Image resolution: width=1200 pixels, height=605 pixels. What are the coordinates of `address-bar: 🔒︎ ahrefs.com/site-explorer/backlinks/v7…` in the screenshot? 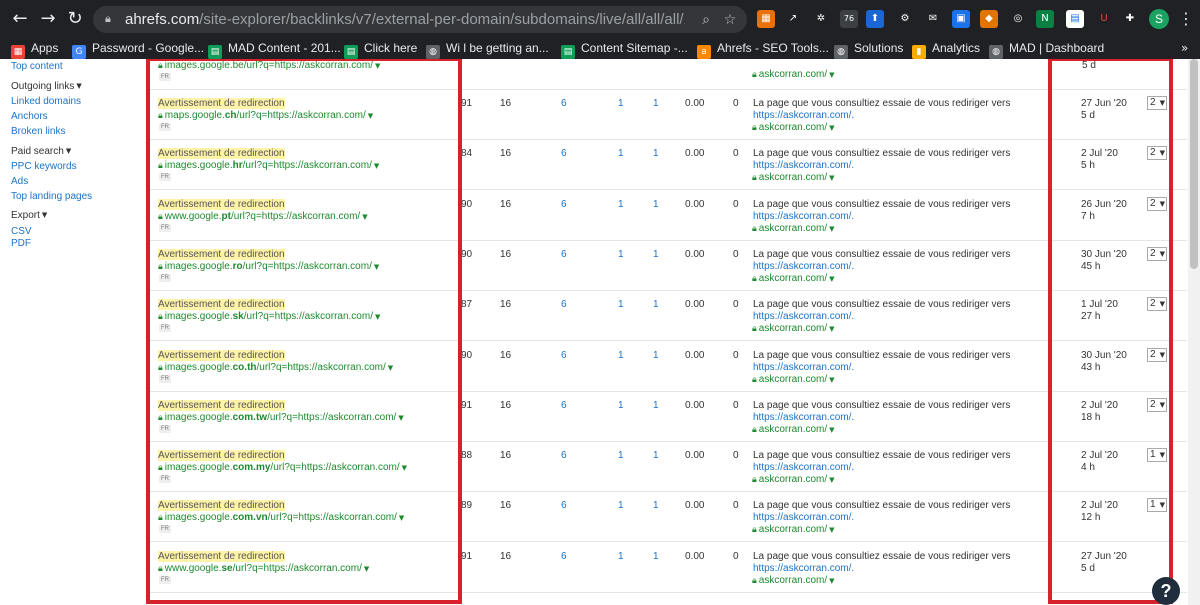 It's located at (420, 19).